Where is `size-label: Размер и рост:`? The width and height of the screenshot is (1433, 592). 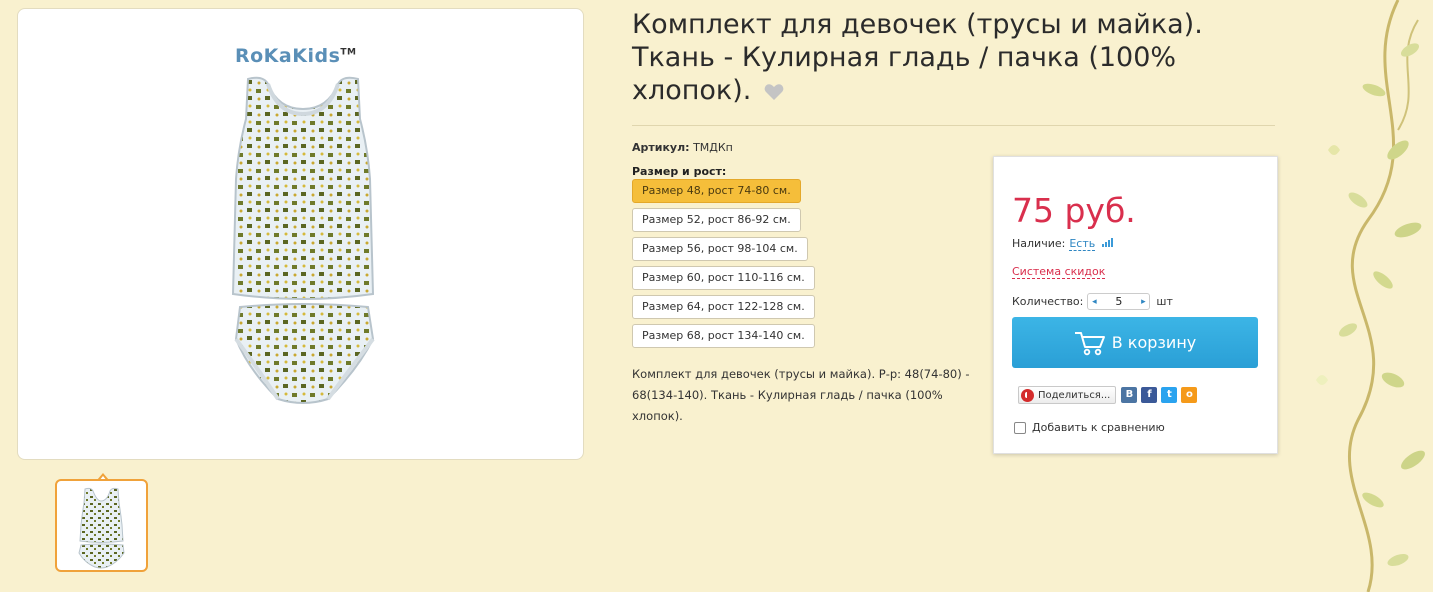
size-label: Размер и рост: is located at coordinates (679, 171).